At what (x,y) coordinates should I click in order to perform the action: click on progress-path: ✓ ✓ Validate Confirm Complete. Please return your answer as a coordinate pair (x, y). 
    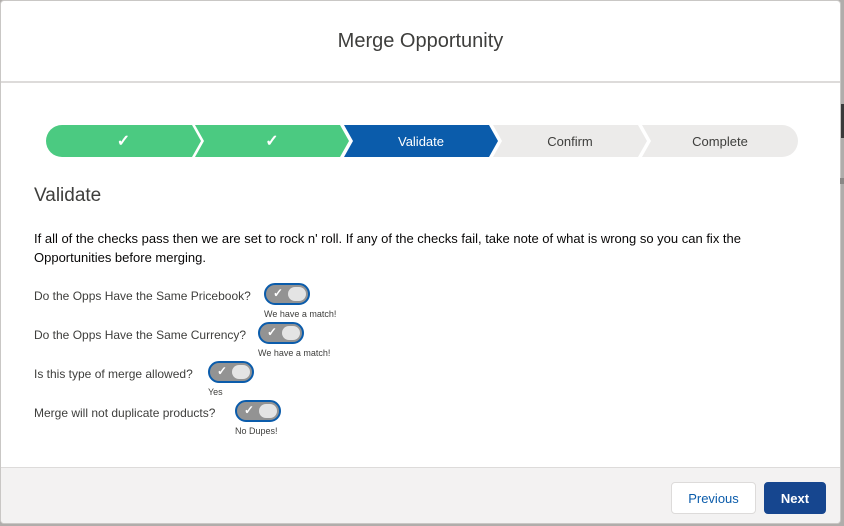
    Looking at the image, I should click on (422, 141).